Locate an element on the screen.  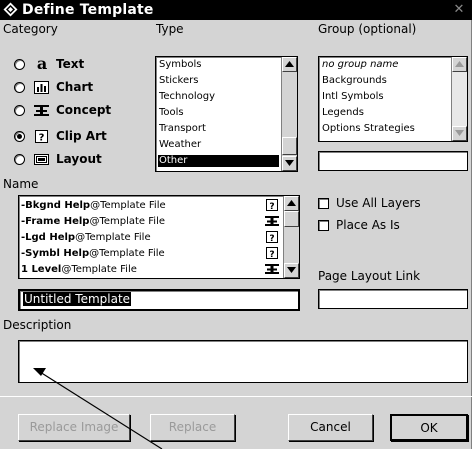
list-item: Legends is located at coordinates (385, 113).